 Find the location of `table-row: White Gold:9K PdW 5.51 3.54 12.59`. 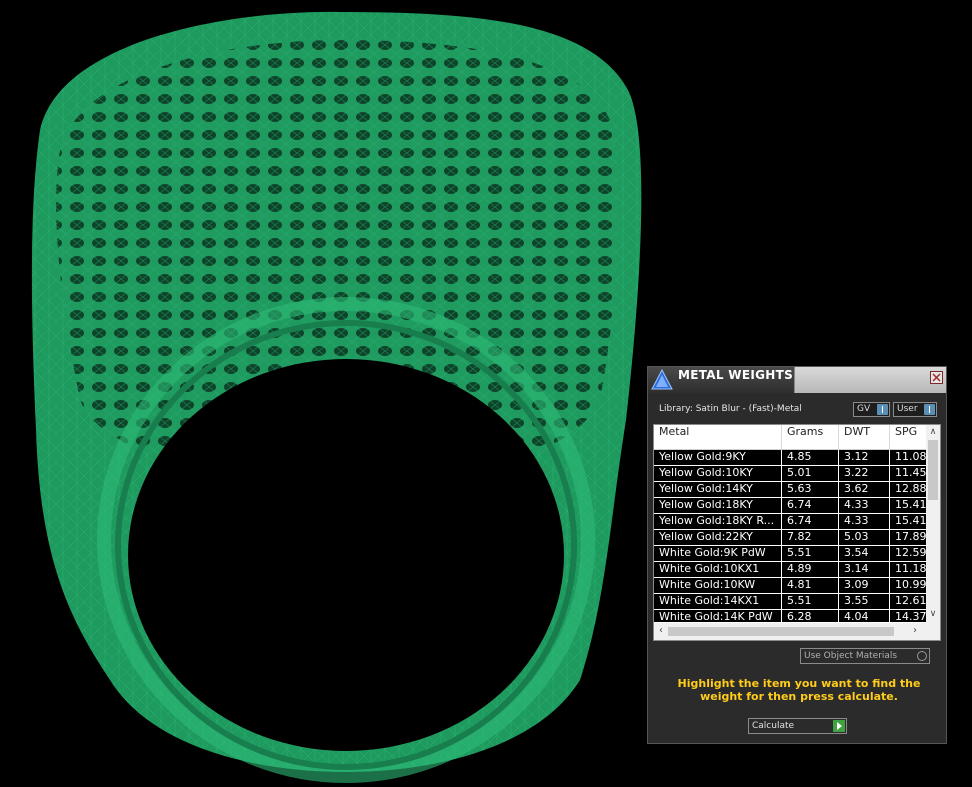

table-row: White Gold:9K PdW 5.51 3.54 12.59 is located at coordinates (790, 554).